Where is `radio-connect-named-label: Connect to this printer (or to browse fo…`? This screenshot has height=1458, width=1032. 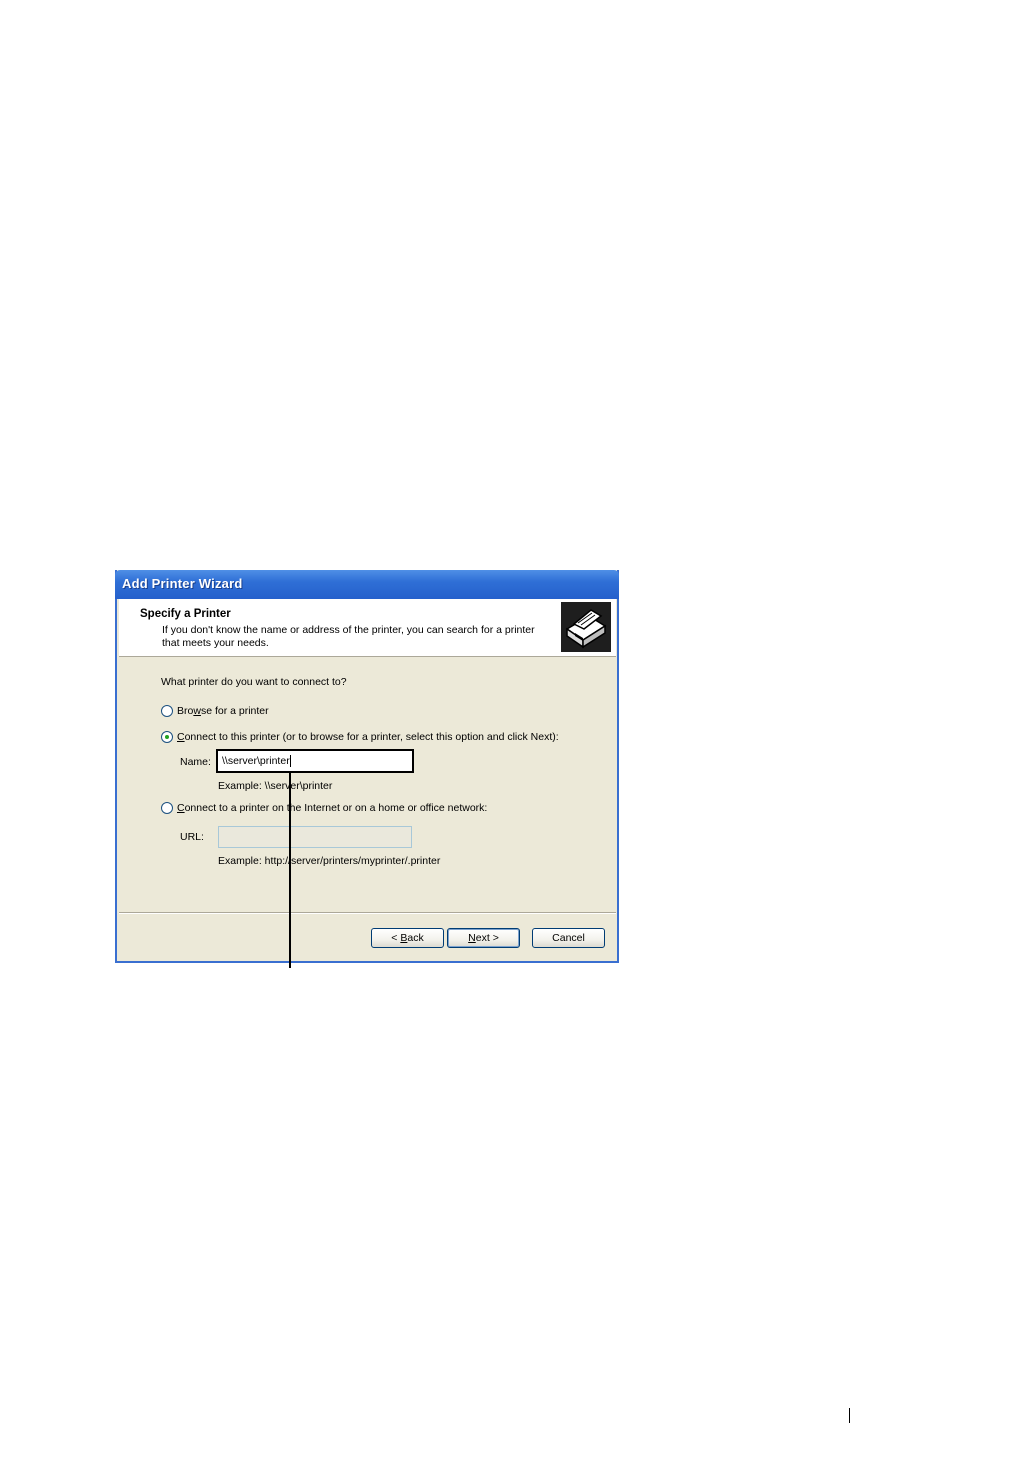 radio-connect-named-label: Connect to this printer (or to browse fo… is located at coordinates (368, 737).